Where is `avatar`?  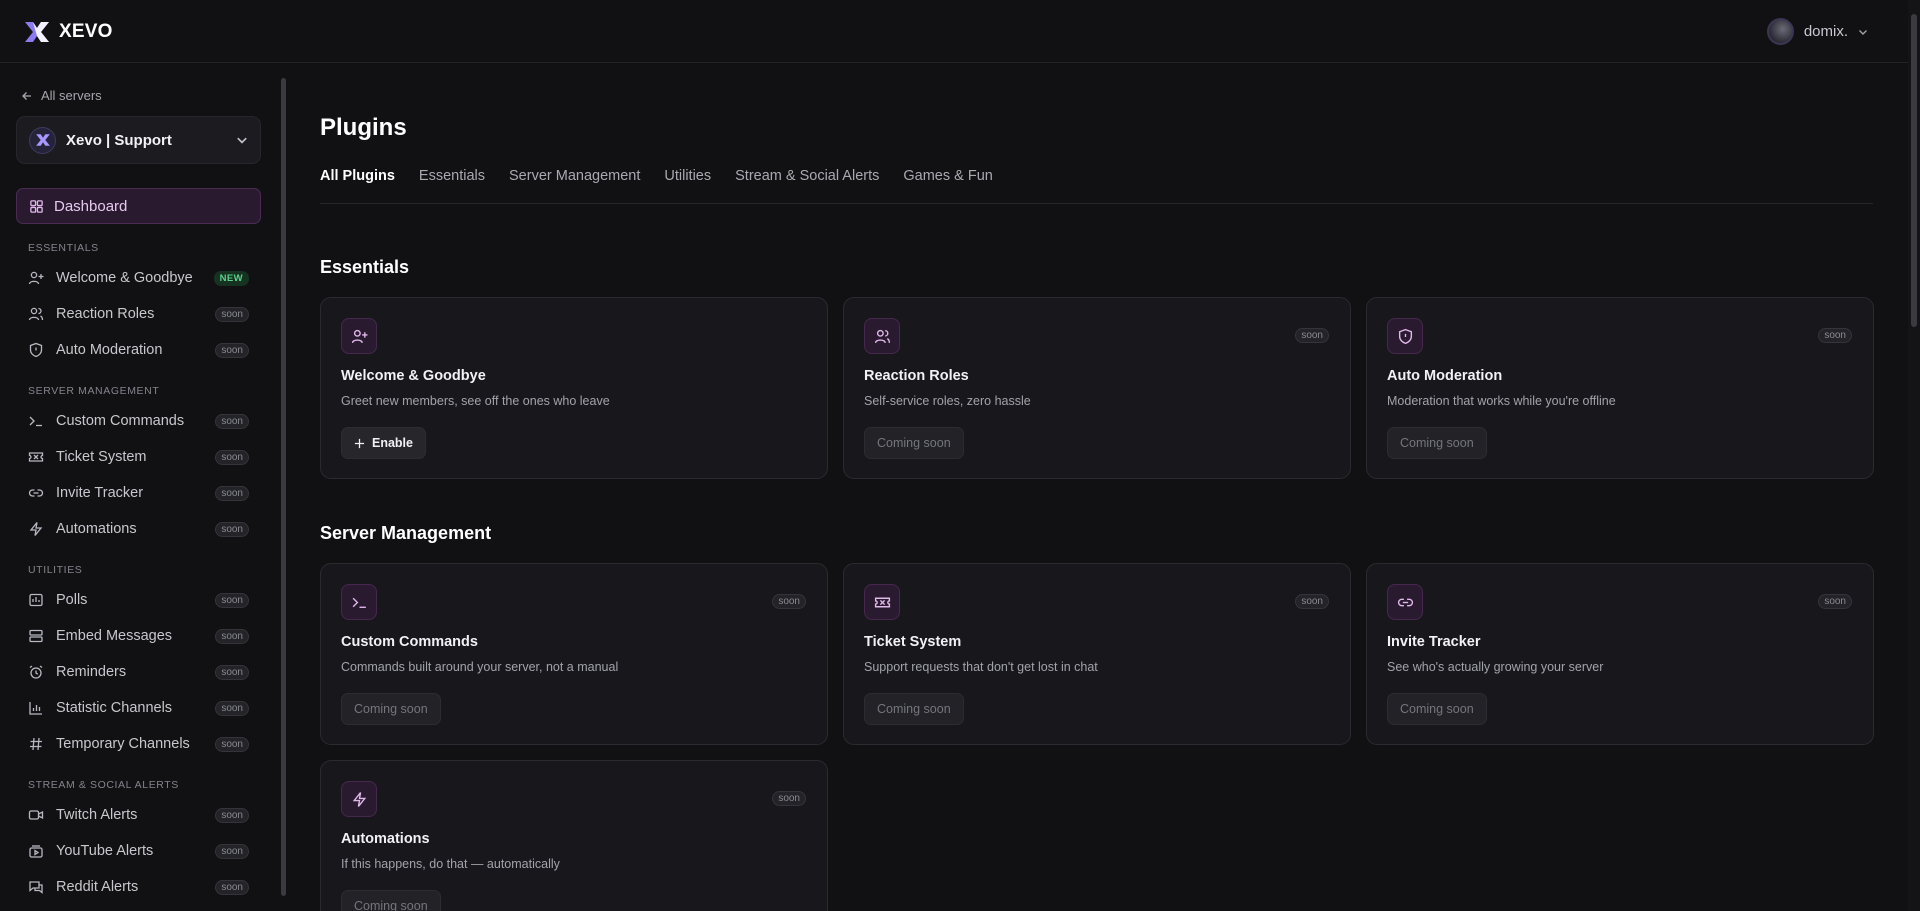 avatar is located at coordinates (1780, 31).